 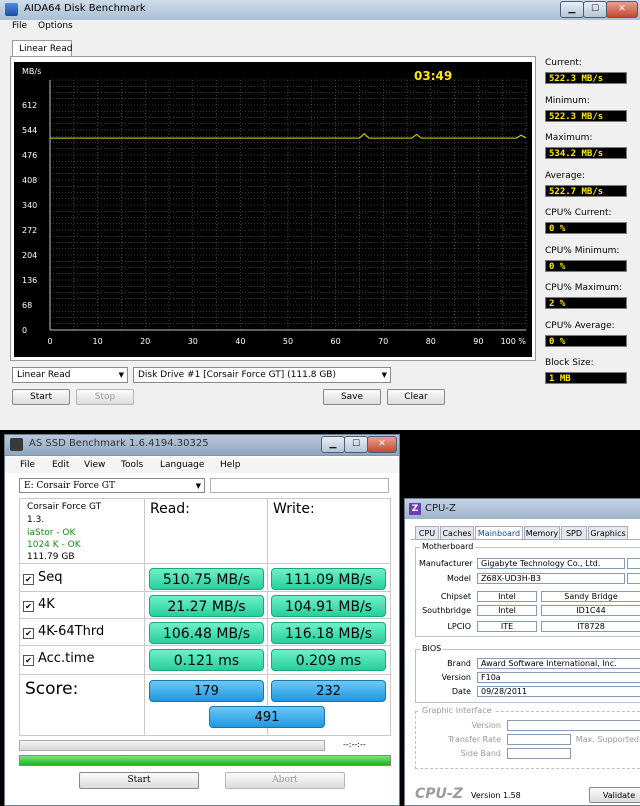 I want to click on cpuz-title: CPU-Z, so click(x=440, y=508).